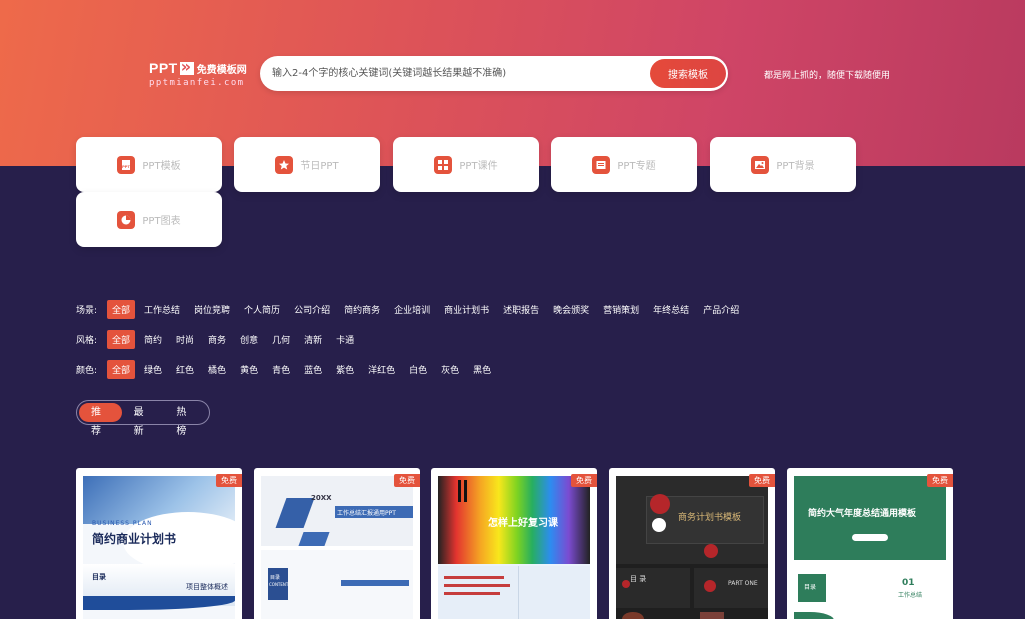 The width and height of the screenshot is (1025, 619). Describe the element at coordinates (284, 164) in the screenshot. I see `star-icon` at that location.